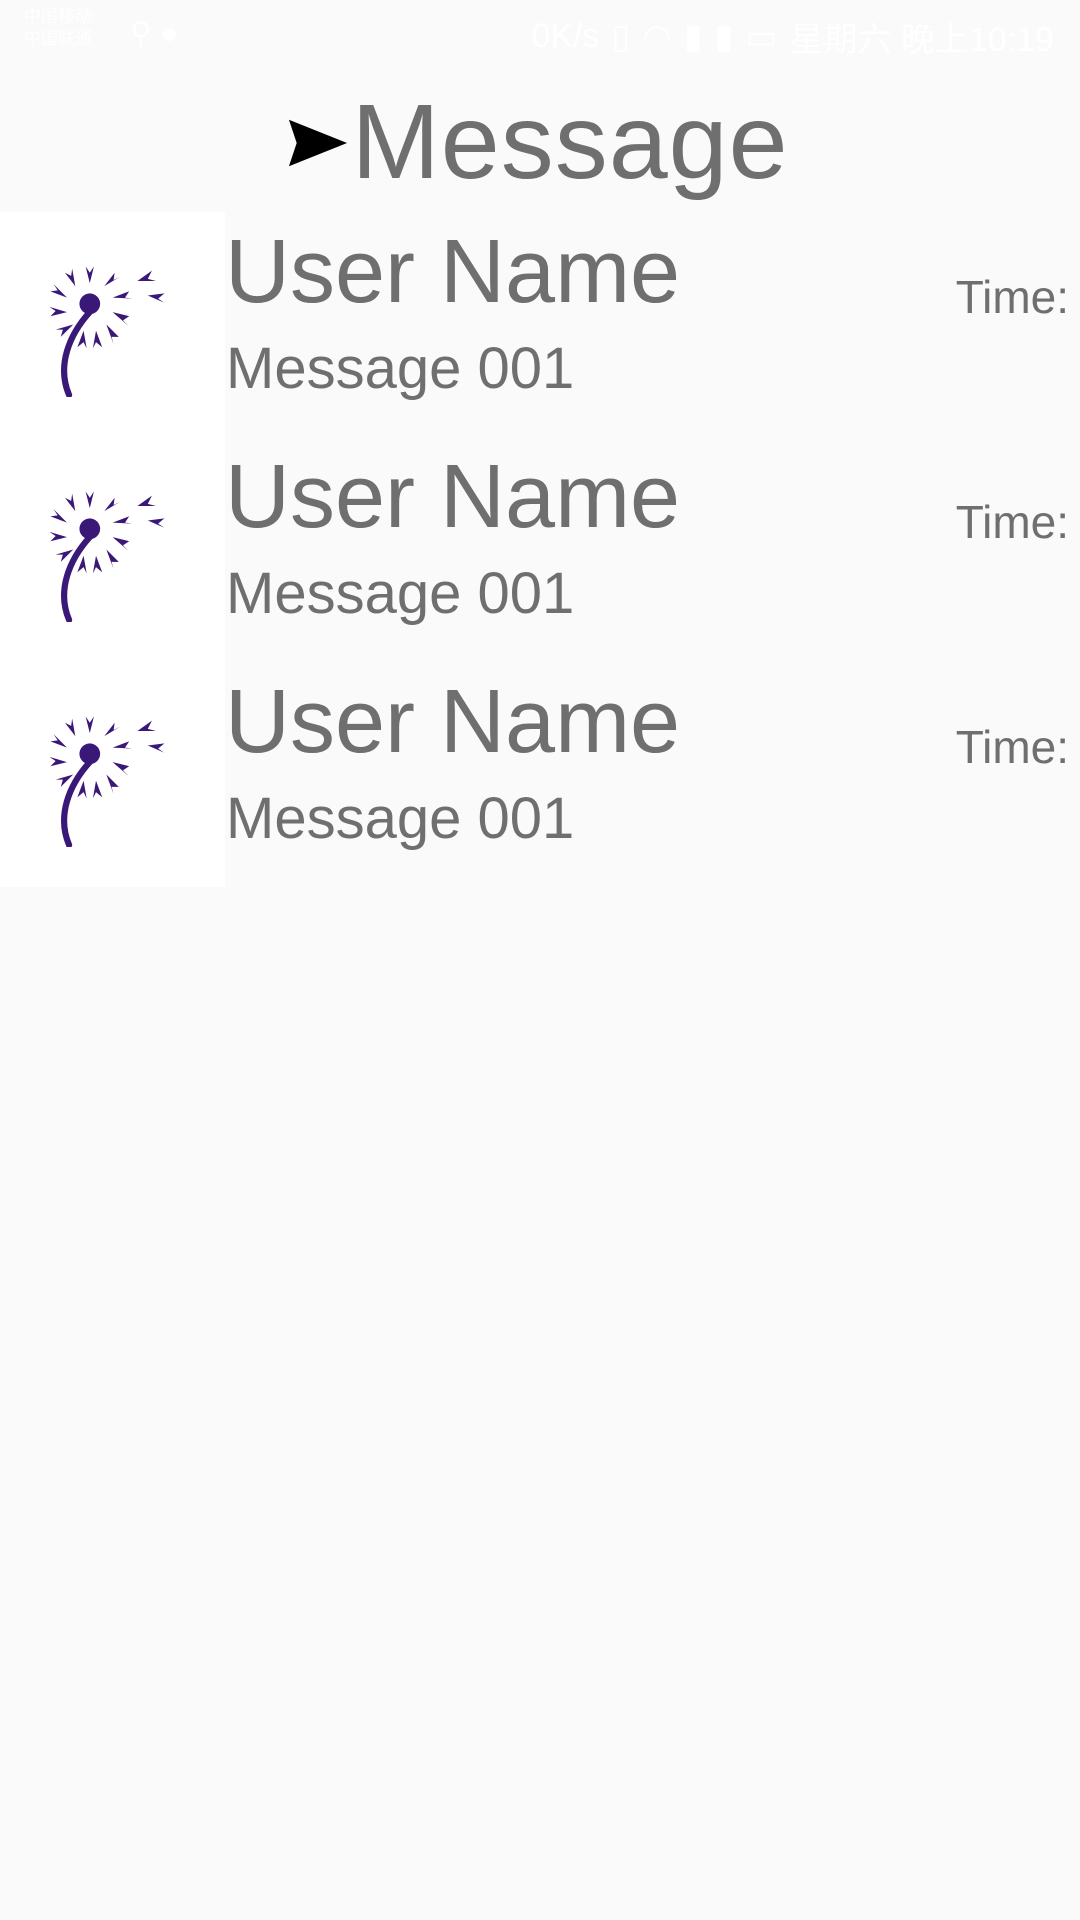 This screenshot has width=1080, height=1920. What do you see at coordinates (724, 36) in the screenshot?
I see `signal-icon-2: ▮` at bounding box center [724, 36].